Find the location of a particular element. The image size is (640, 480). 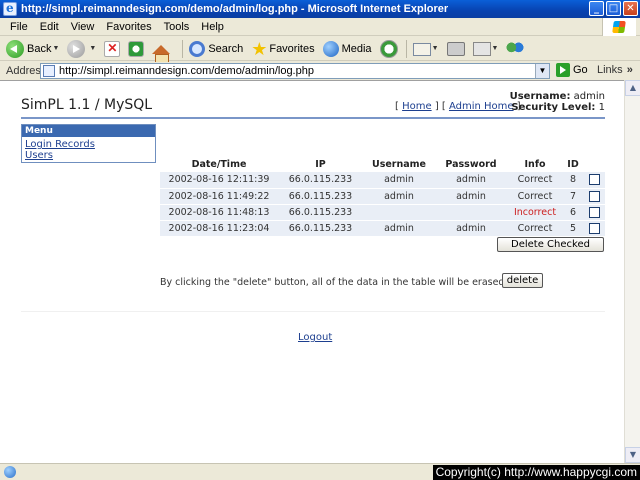

scroll-up-icon: ▲ is located at coordinates (632, 88).